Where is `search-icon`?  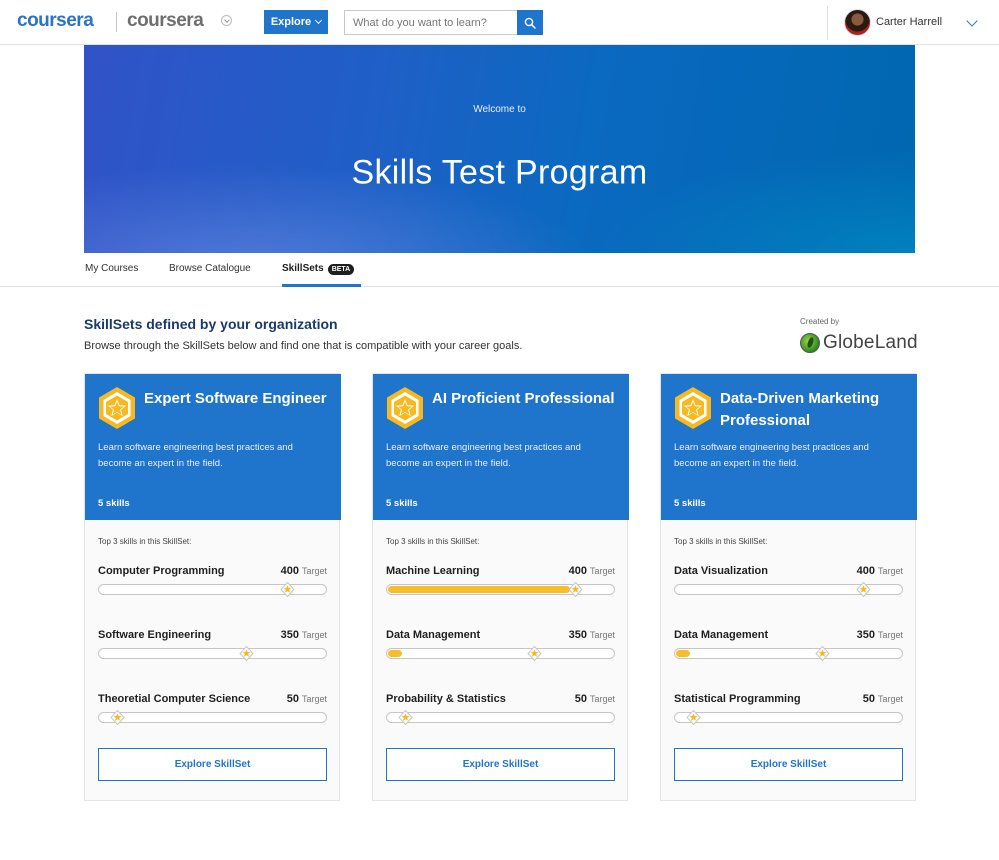
search-icon is located at coordinates (530, 23).